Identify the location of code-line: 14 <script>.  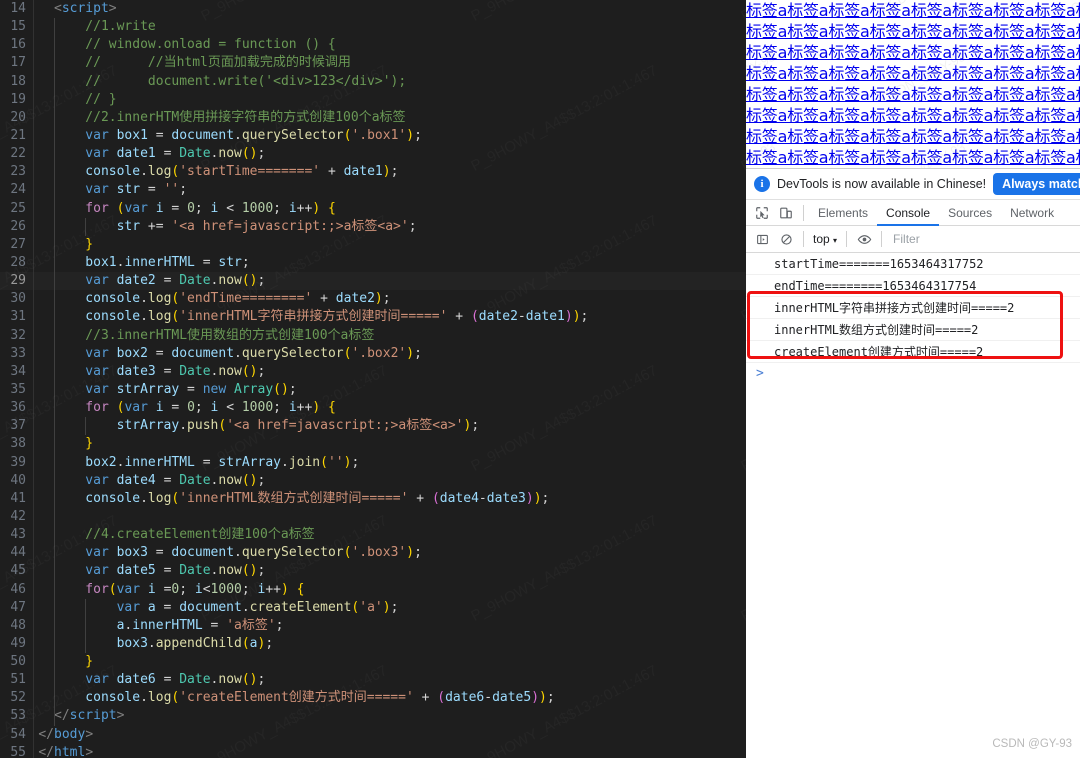
(373, 9).